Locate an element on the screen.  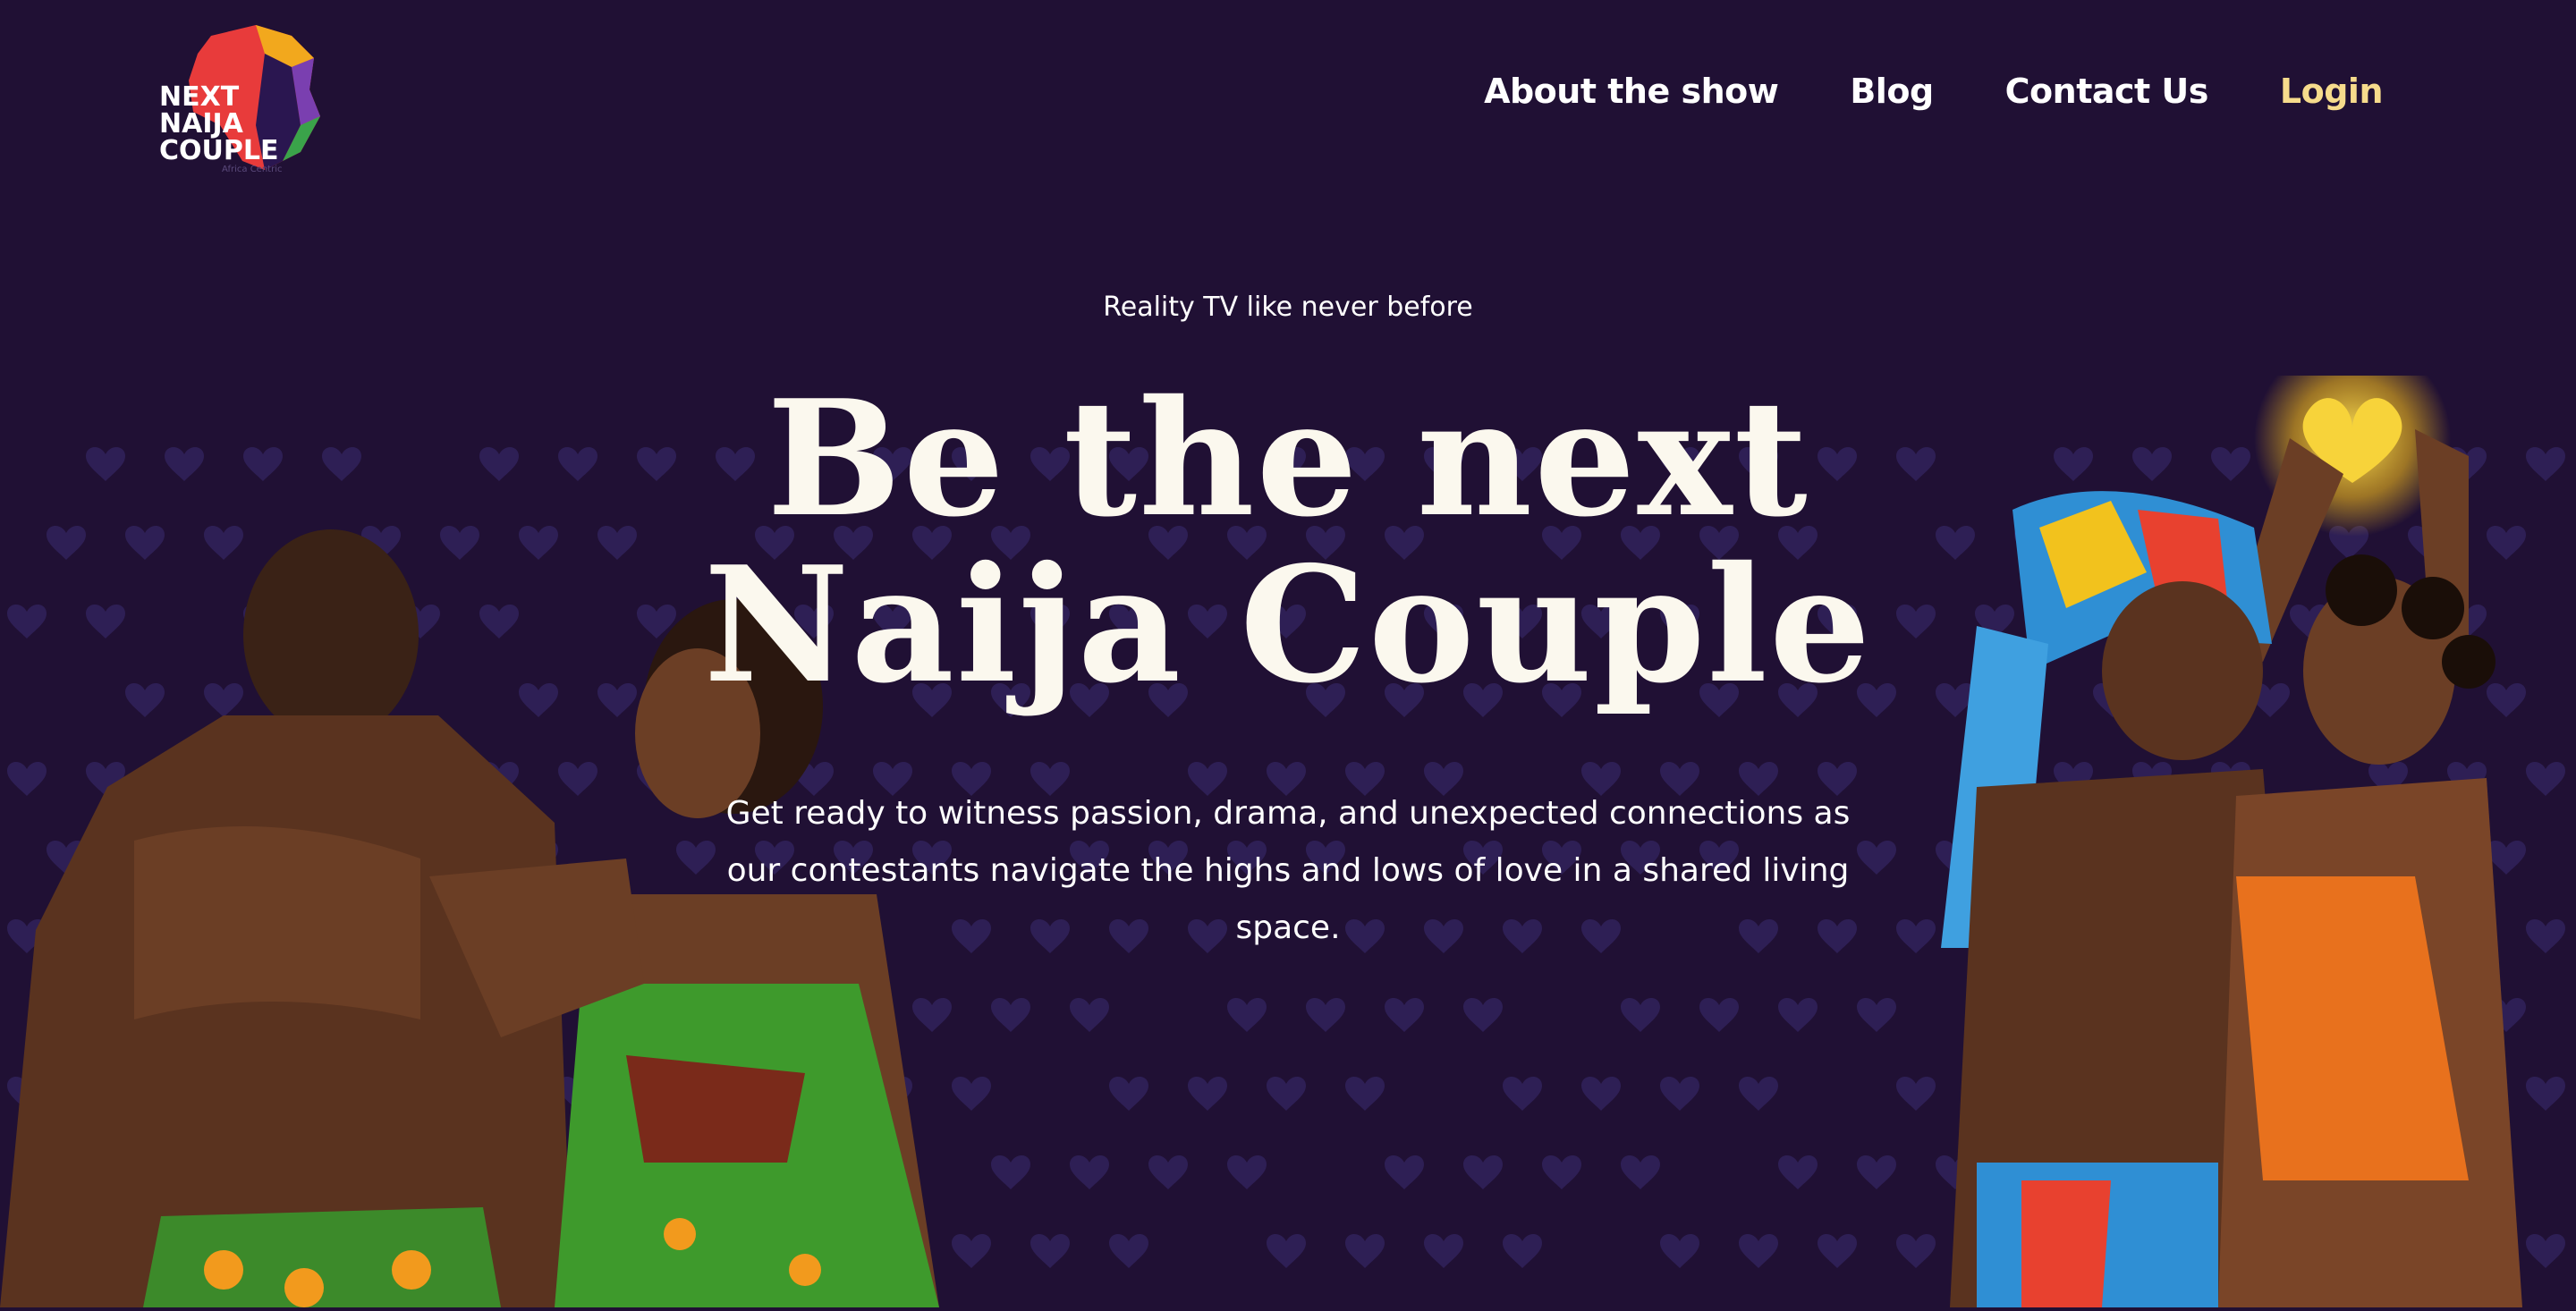
nav-contact-us: Contact Us is located at coordinates (2107, 91).